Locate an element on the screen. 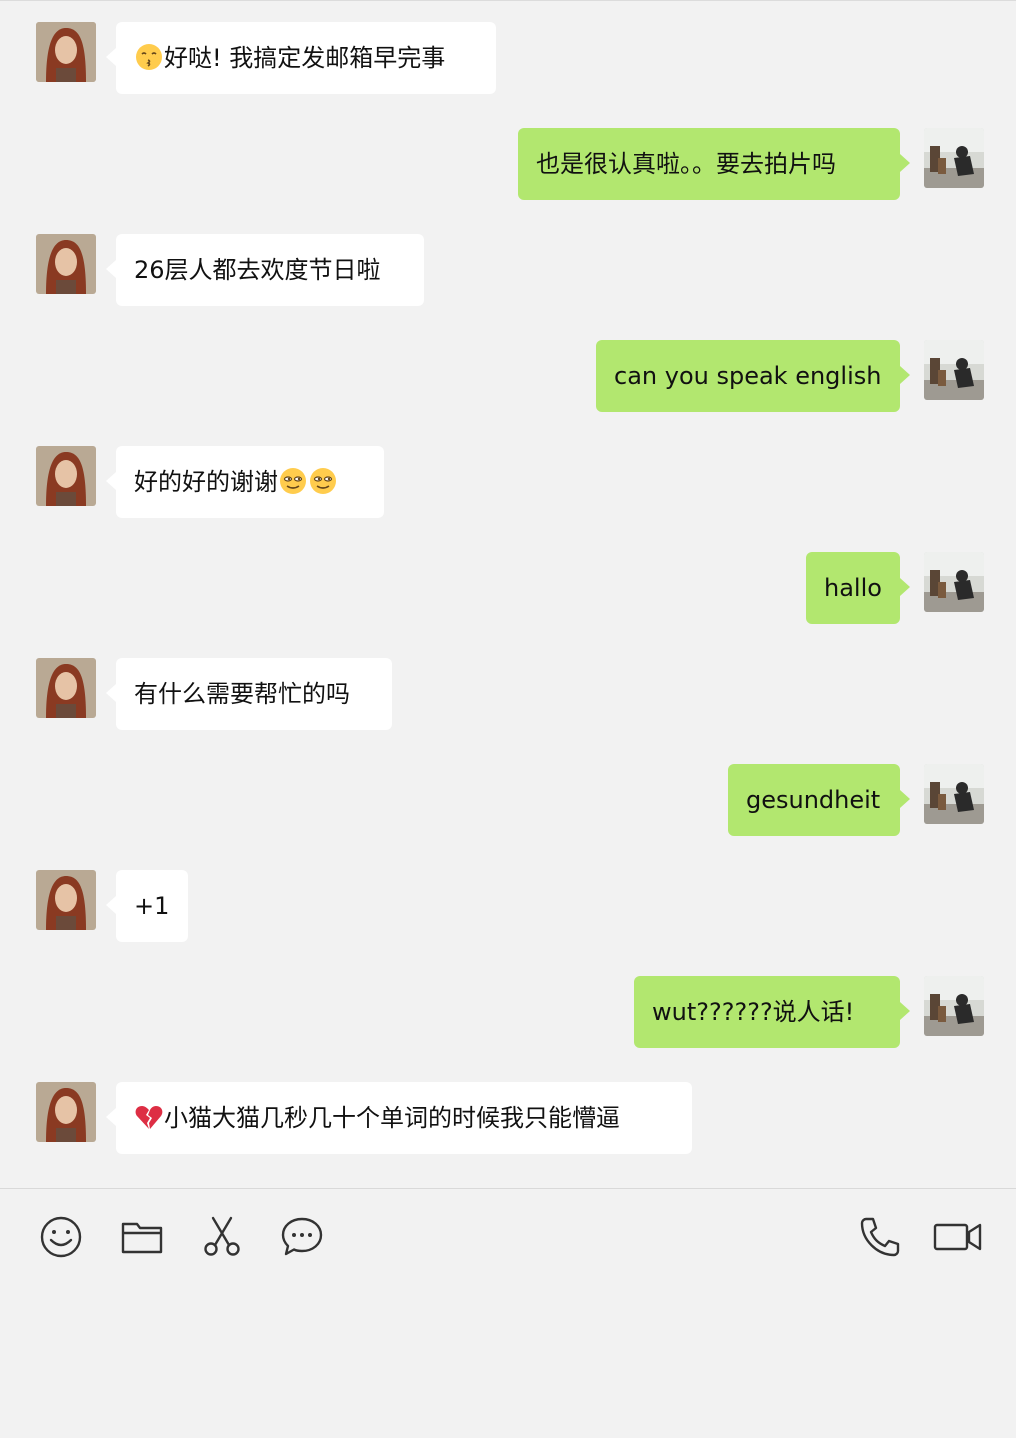 Image resolution: width=1016 pixels, height=1438 pixels. message-row-received: +1 is located at coordinates (508, 910).